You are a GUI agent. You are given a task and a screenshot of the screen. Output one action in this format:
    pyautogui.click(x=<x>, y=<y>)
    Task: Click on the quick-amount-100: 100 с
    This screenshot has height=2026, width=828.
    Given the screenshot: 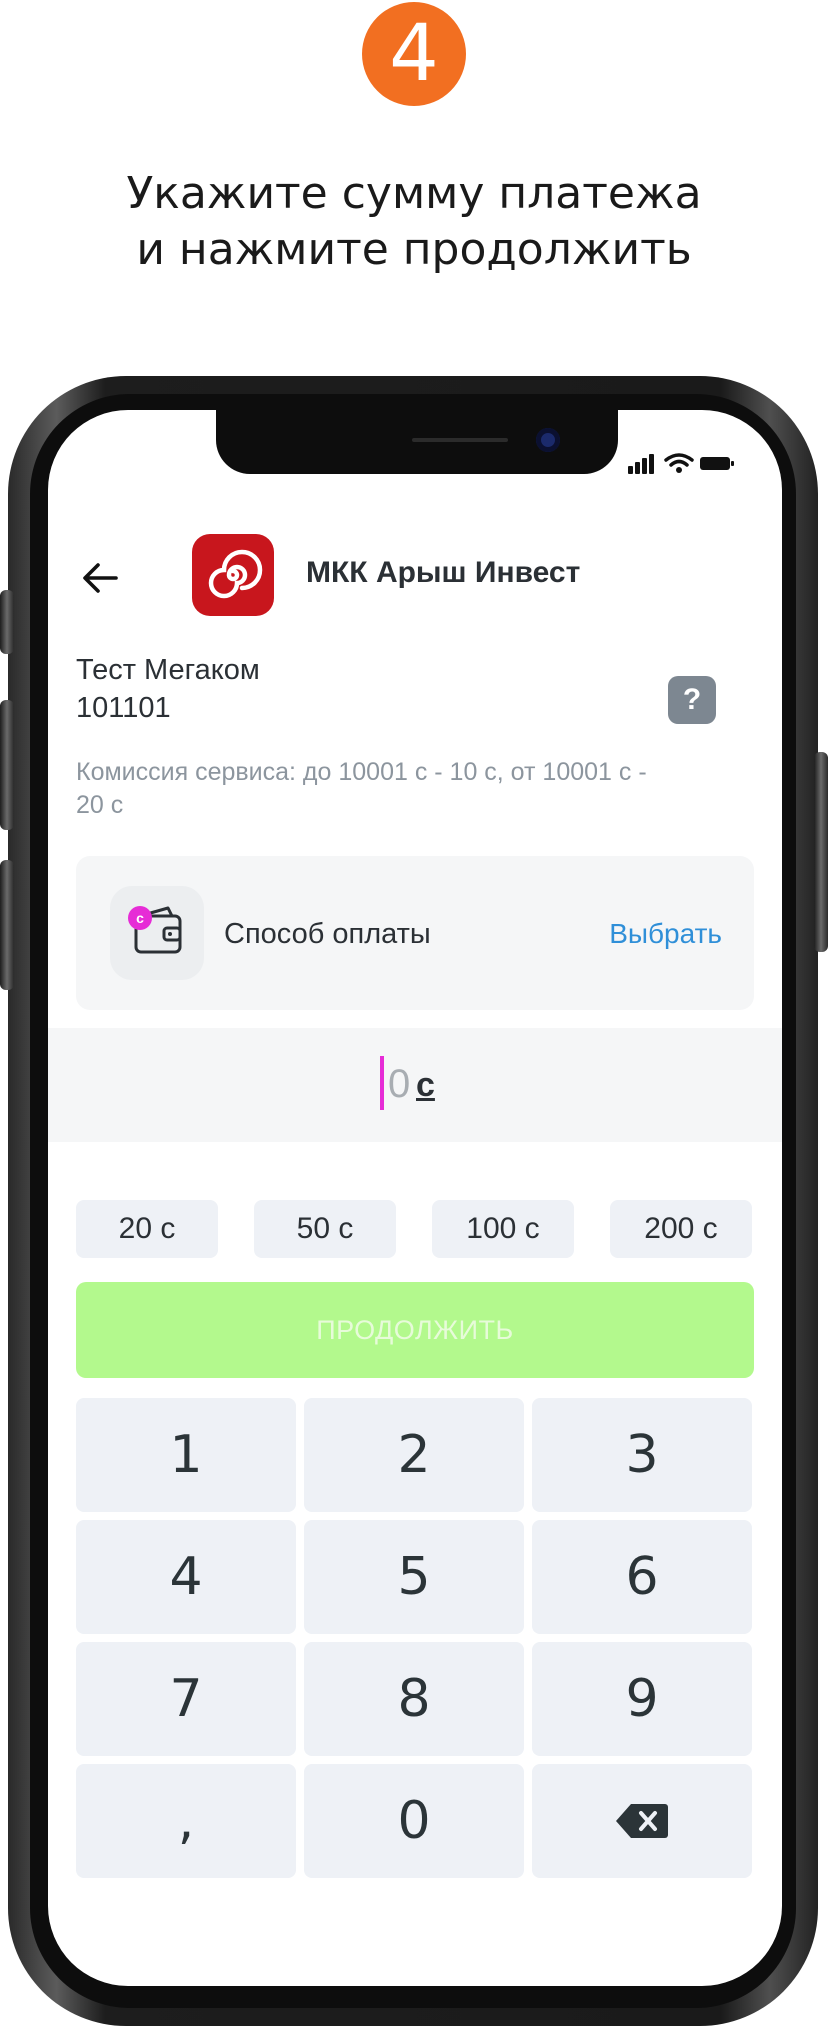 What is the action you would take?
    pyautogui.click(x=503, y=1229)
    